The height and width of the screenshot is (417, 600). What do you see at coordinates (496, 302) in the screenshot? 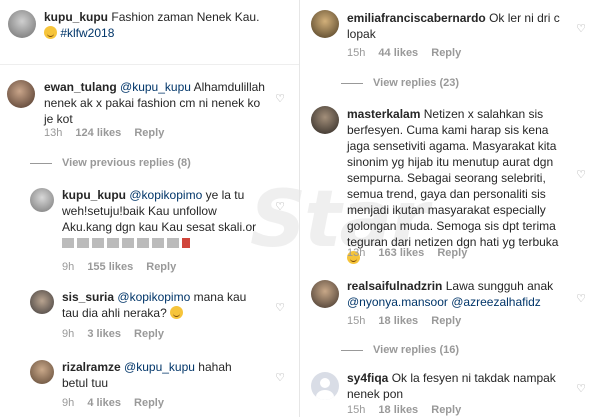
I see `mention-link: @azreezalhafidz` at bounding box center [496, 302].